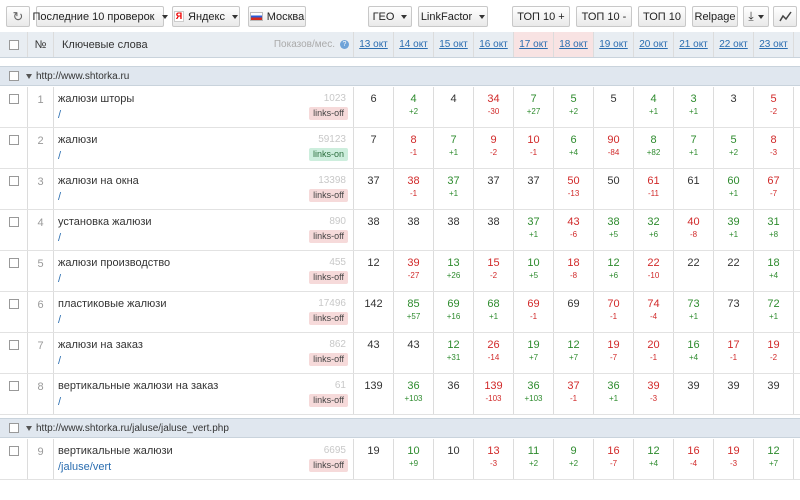 This screenshot has height=500, width=800. I want to click on relpage-button: Relpage, so click(715, 16).